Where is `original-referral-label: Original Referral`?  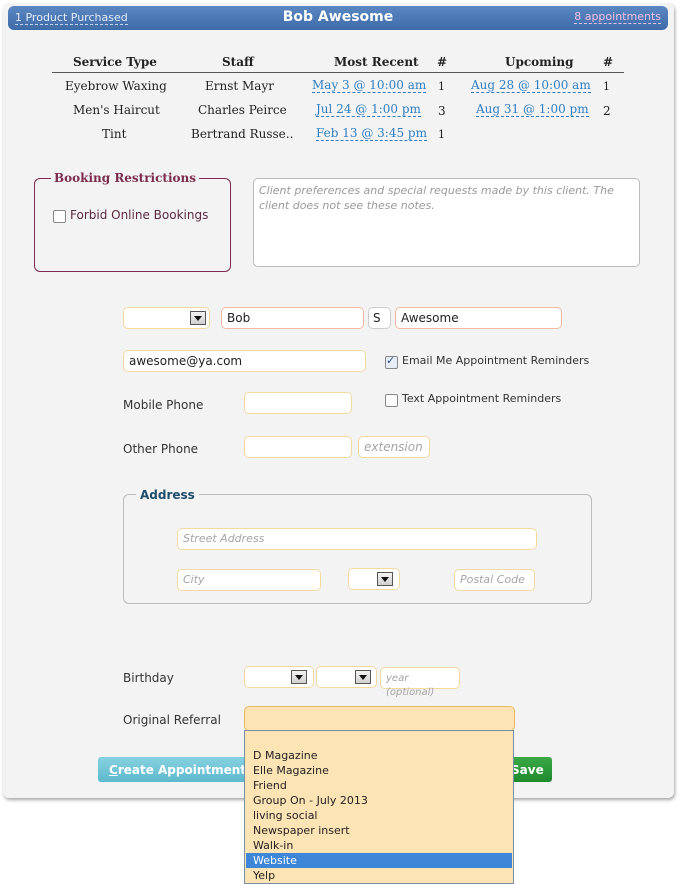 original-referral-label: Original Referral is located at coordinates (172, 720).